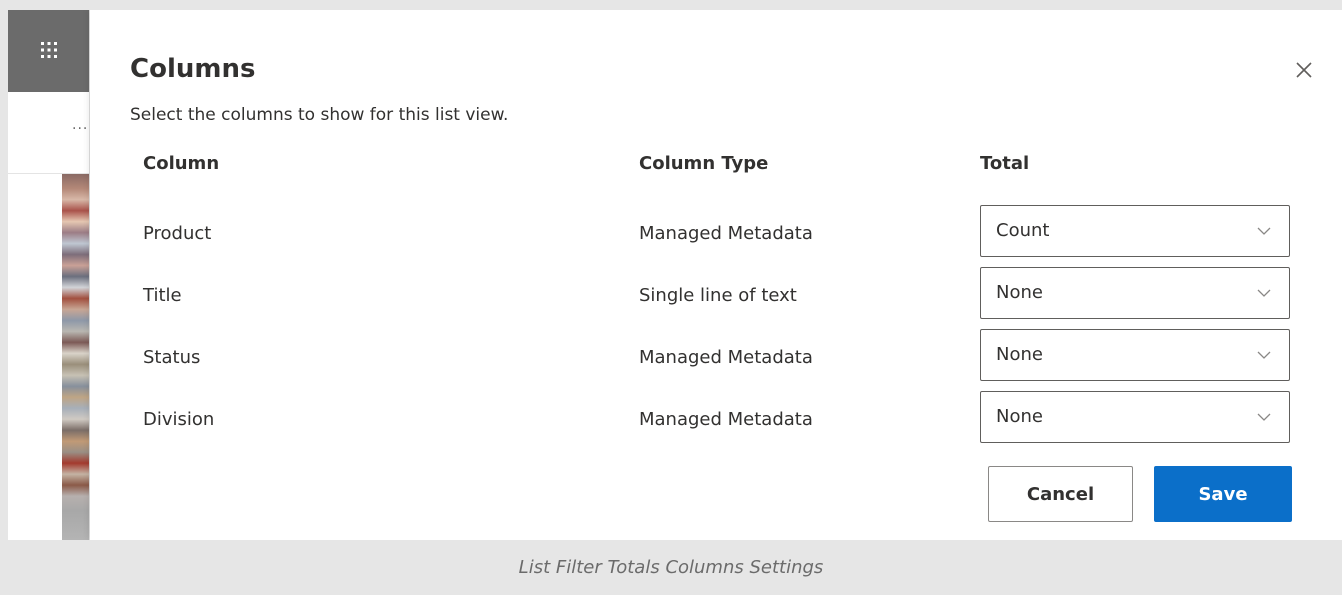  Describe the element at coordinates (162, 295) in the screenshot. I see `column-name: Title` at that location.